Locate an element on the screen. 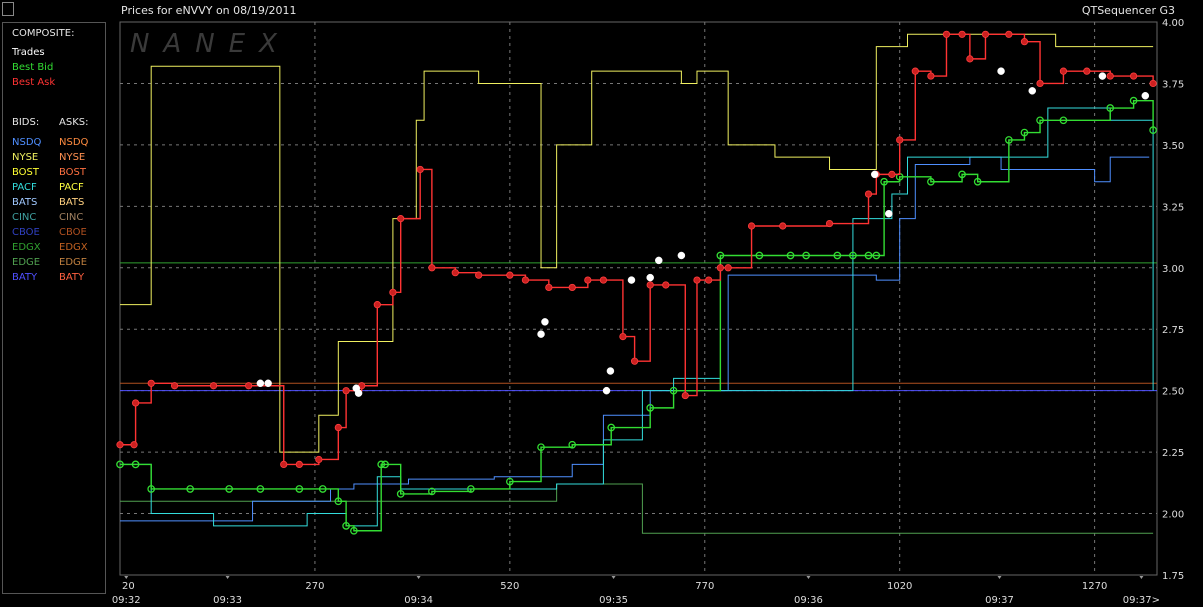 The height and width of the screenshot is (607, 1203). x-tick-label: 520 is located at coordinates (509, 586).